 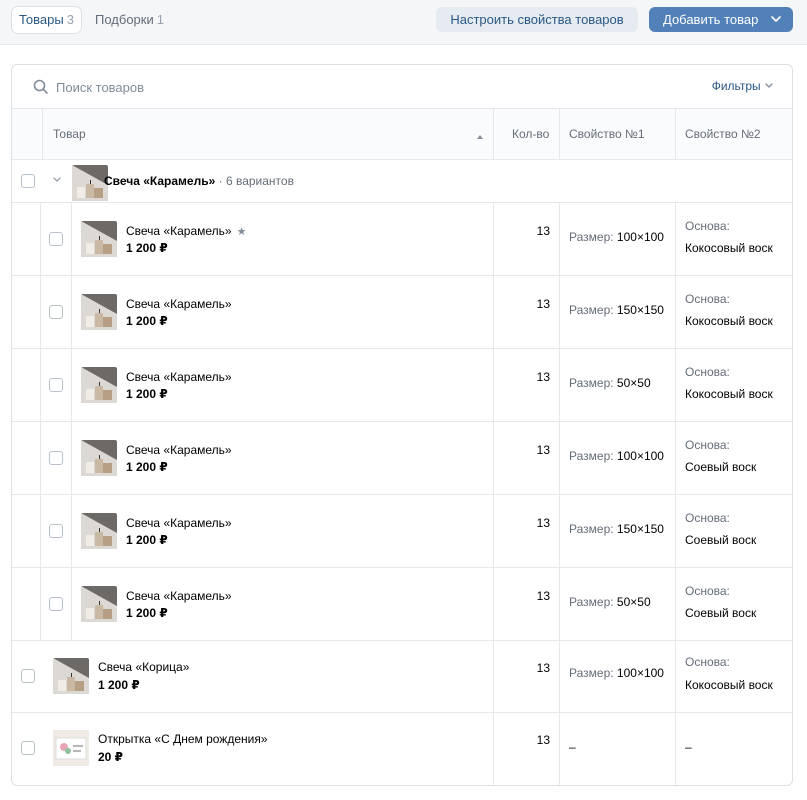 I want to click on group-title: Свеча «Карамель» · 6 вариантов, so click(x=199, y=181).